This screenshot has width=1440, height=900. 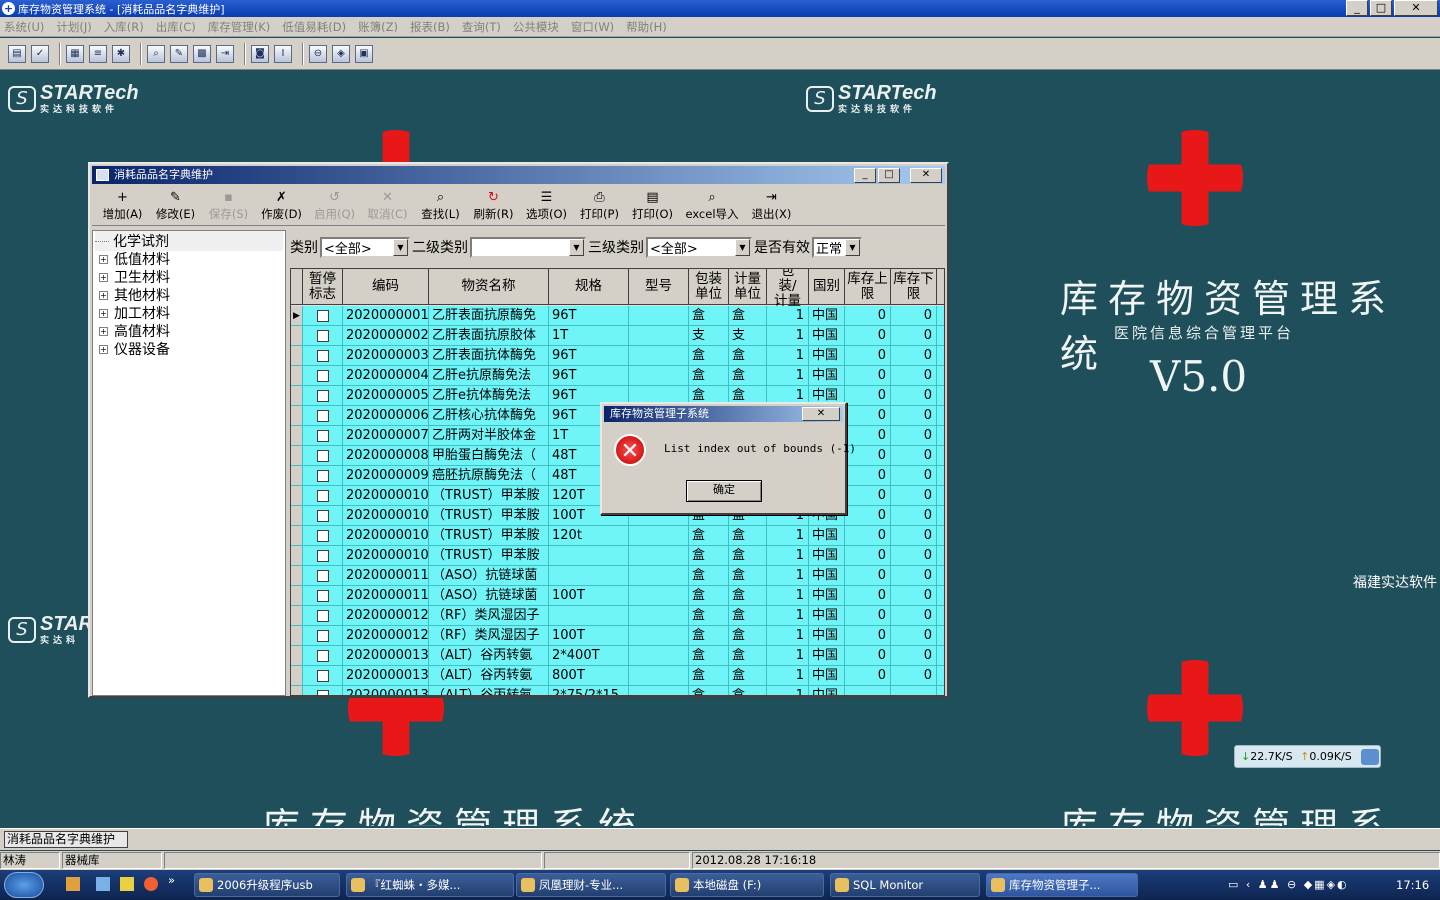 I want to click on menu-item: 系统(U), so click(x=24, y=27).